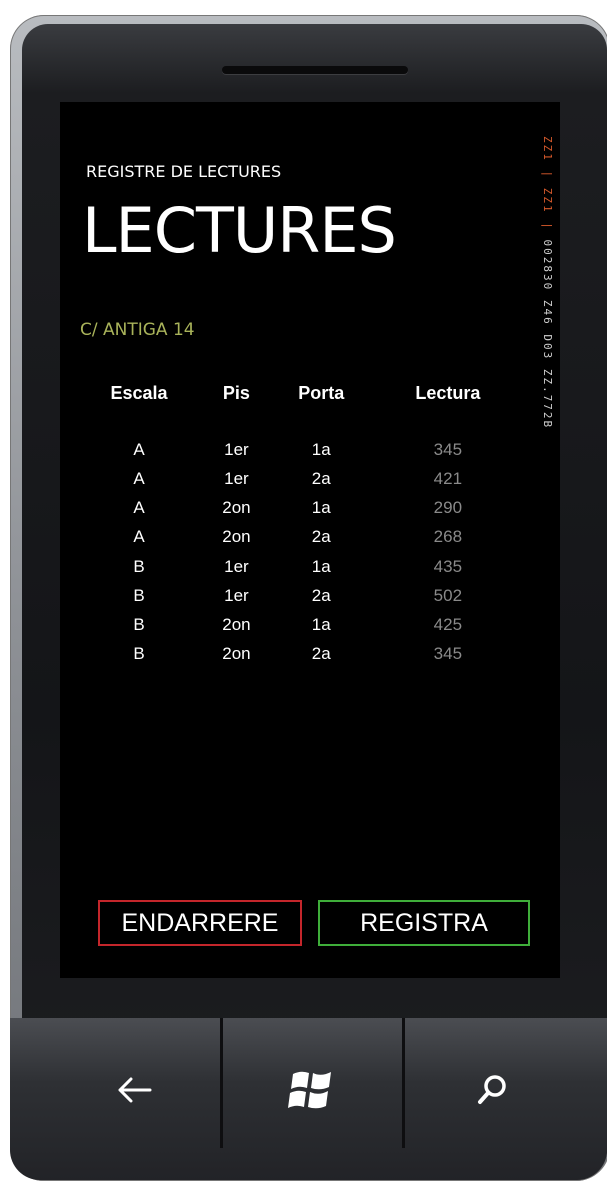 This screenshot has height=1187, width=607. I want to click on register-button-label: REGISTRA, so click(424, 922).